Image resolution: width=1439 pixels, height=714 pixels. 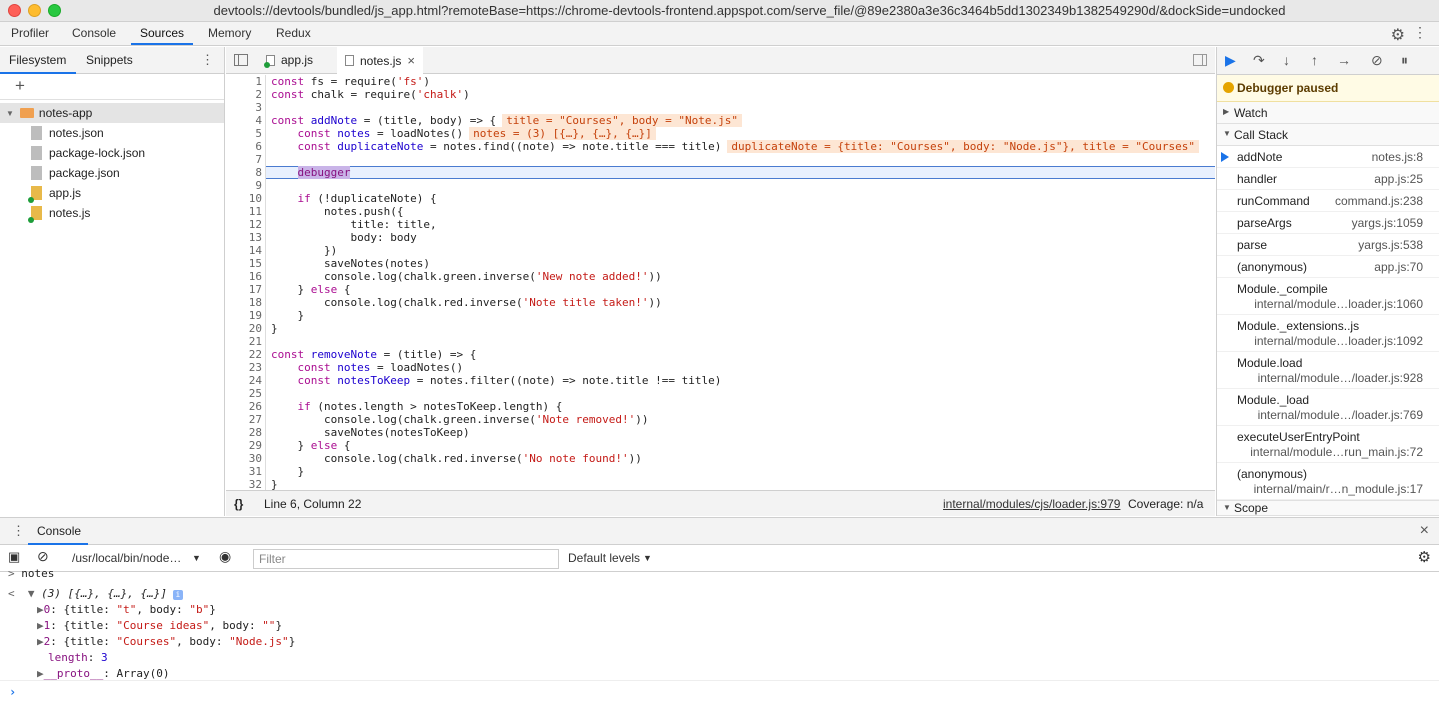 What do you see at coordinates (244, 224) in the screenshot?
I see `line-number: 12` at bounding box center [244, 224].